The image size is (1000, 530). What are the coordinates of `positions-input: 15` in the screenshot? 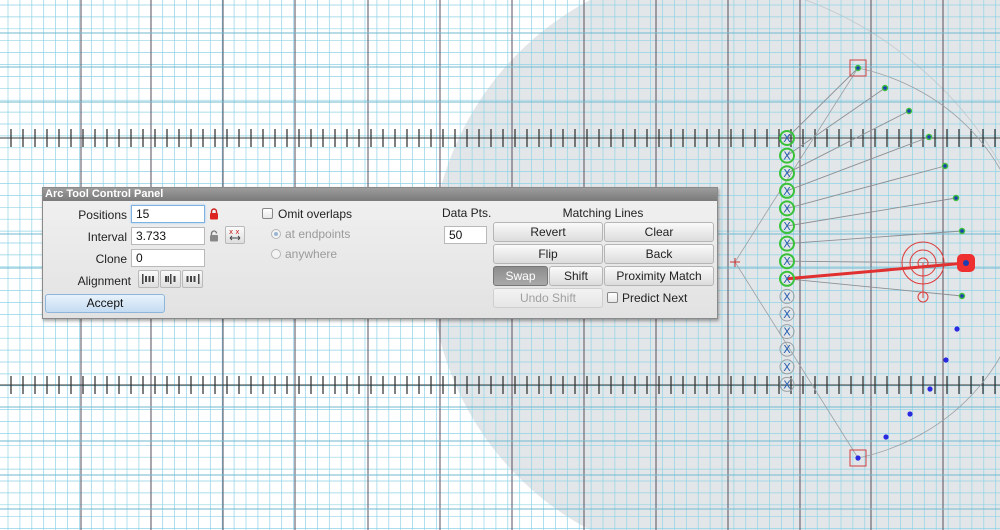 It's located at (168, 214).